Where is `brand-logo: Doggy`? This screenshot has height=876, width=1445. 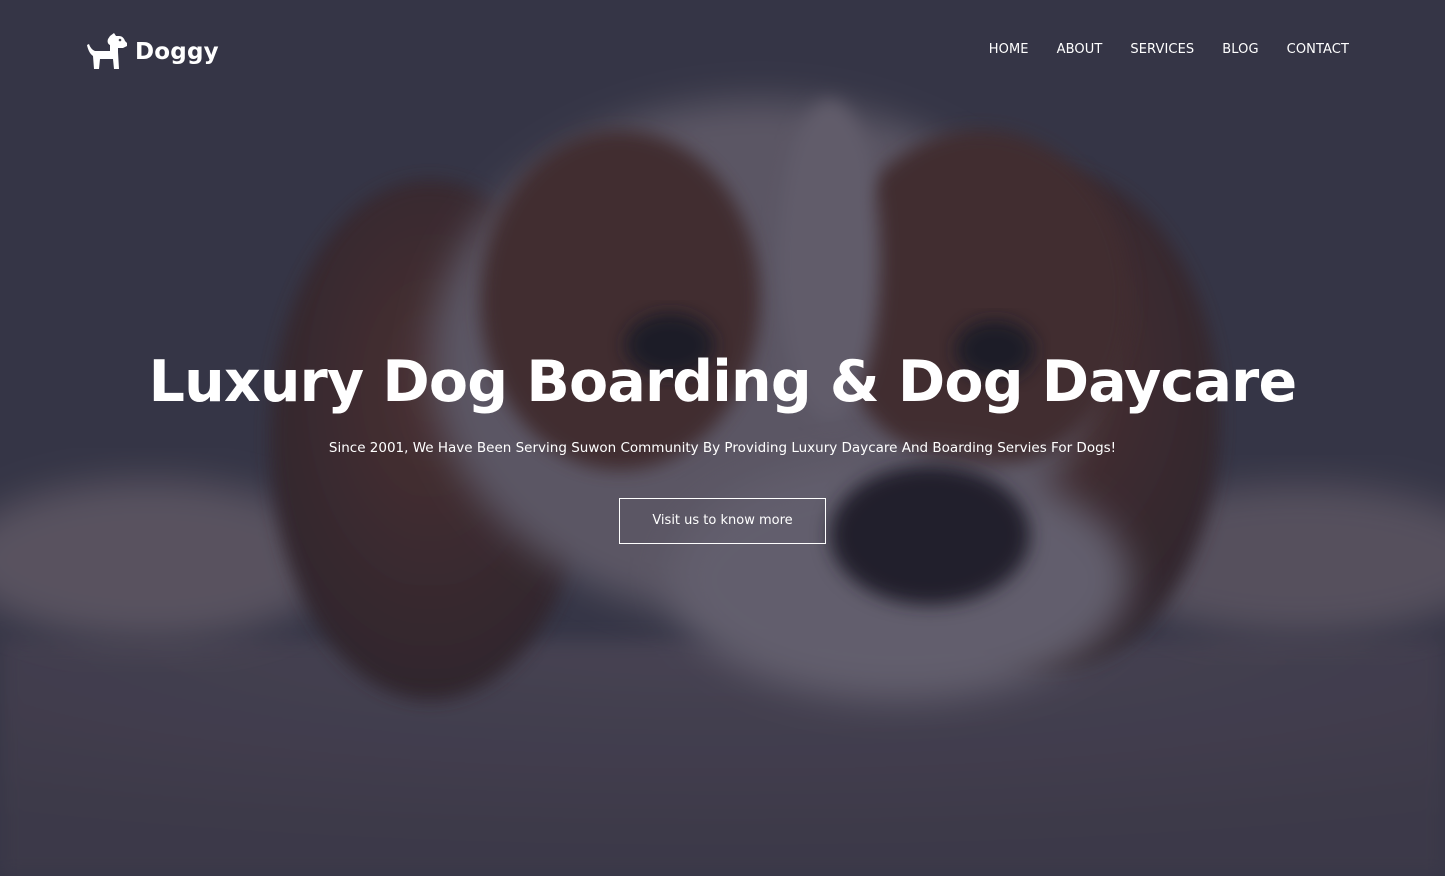 brand-logo: Doggy is located at coordinates (152, 52).